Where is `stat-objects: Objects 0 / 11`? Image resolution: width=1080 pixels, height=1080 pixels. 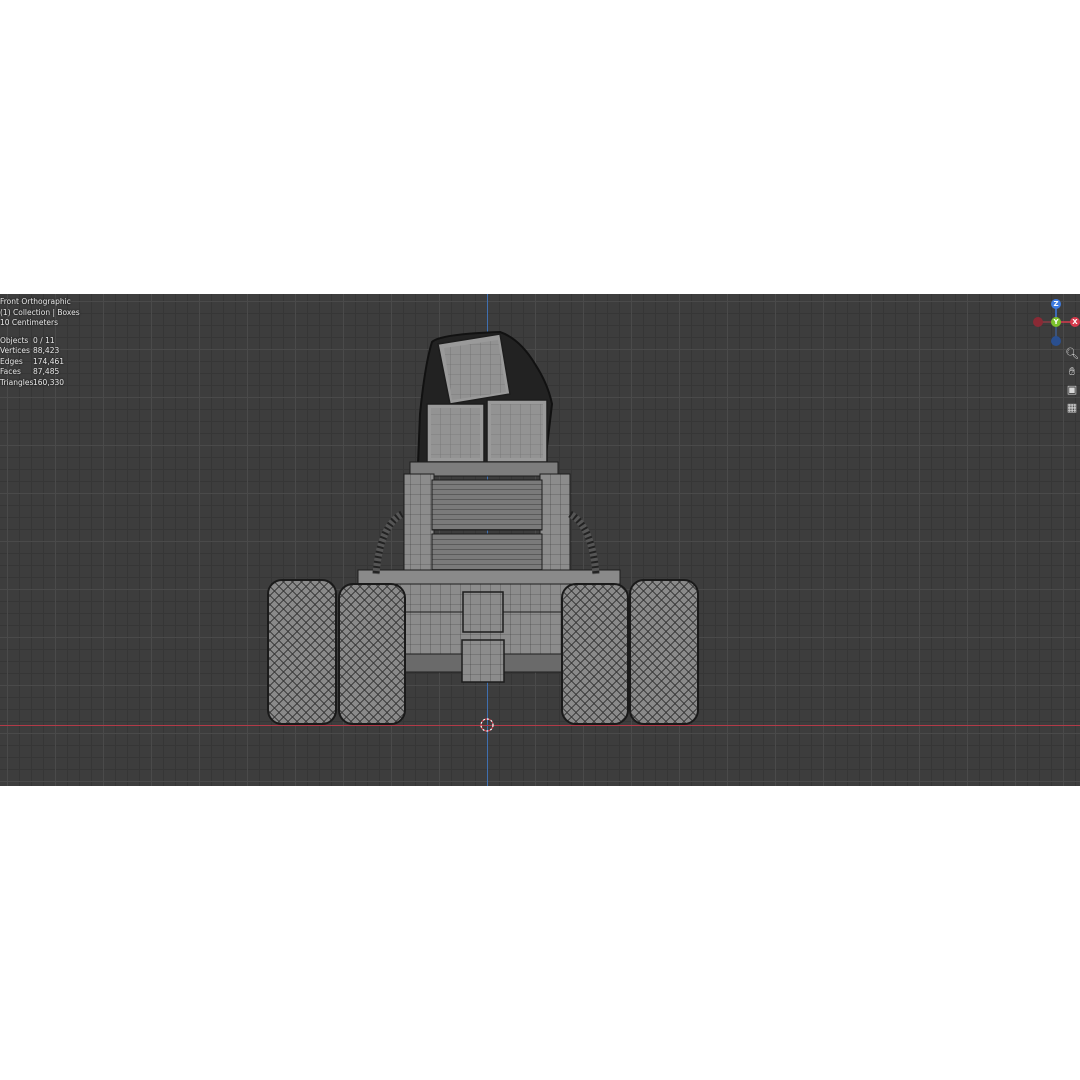
stat-objects: Objects 0 / 11 is located at coordinates (27, 340).